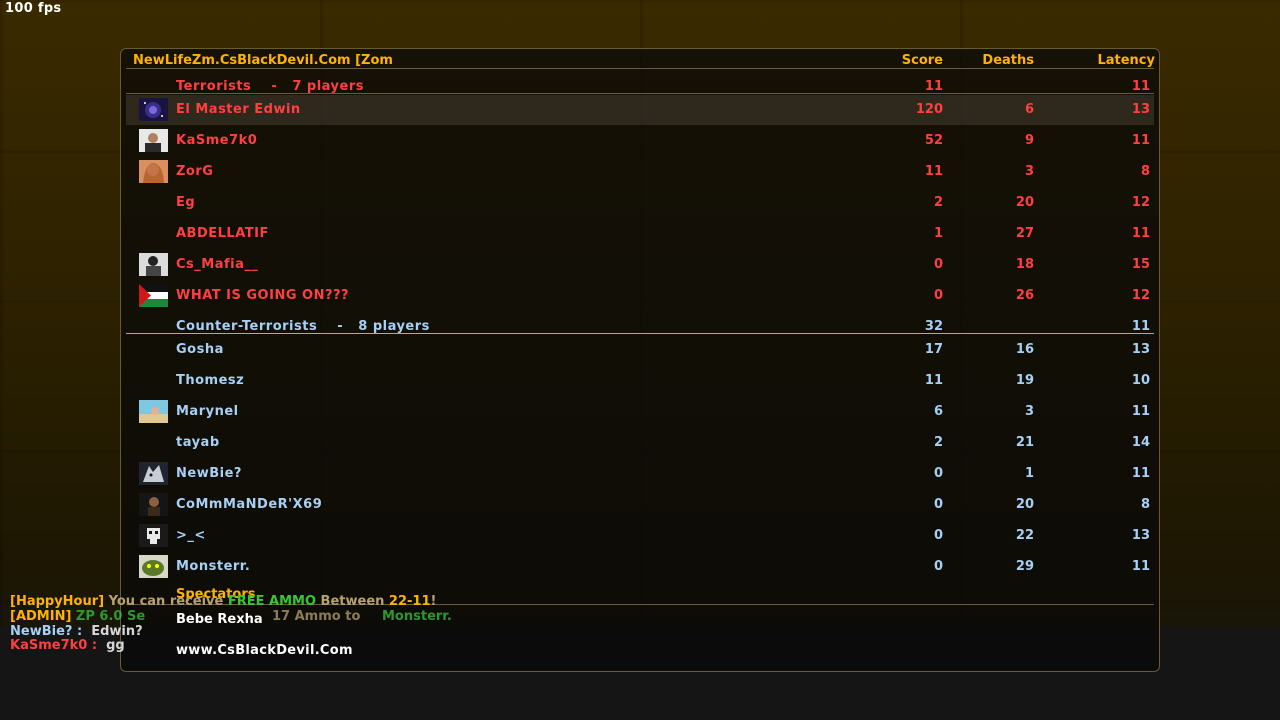 This screenshot has width=1280, height=720. What do you see at coordinates (640, 327) in the screenshot?
I see `ct-team-header: Counter-Terrorists - 8 players 32 11` at bounding box center [640, 327].